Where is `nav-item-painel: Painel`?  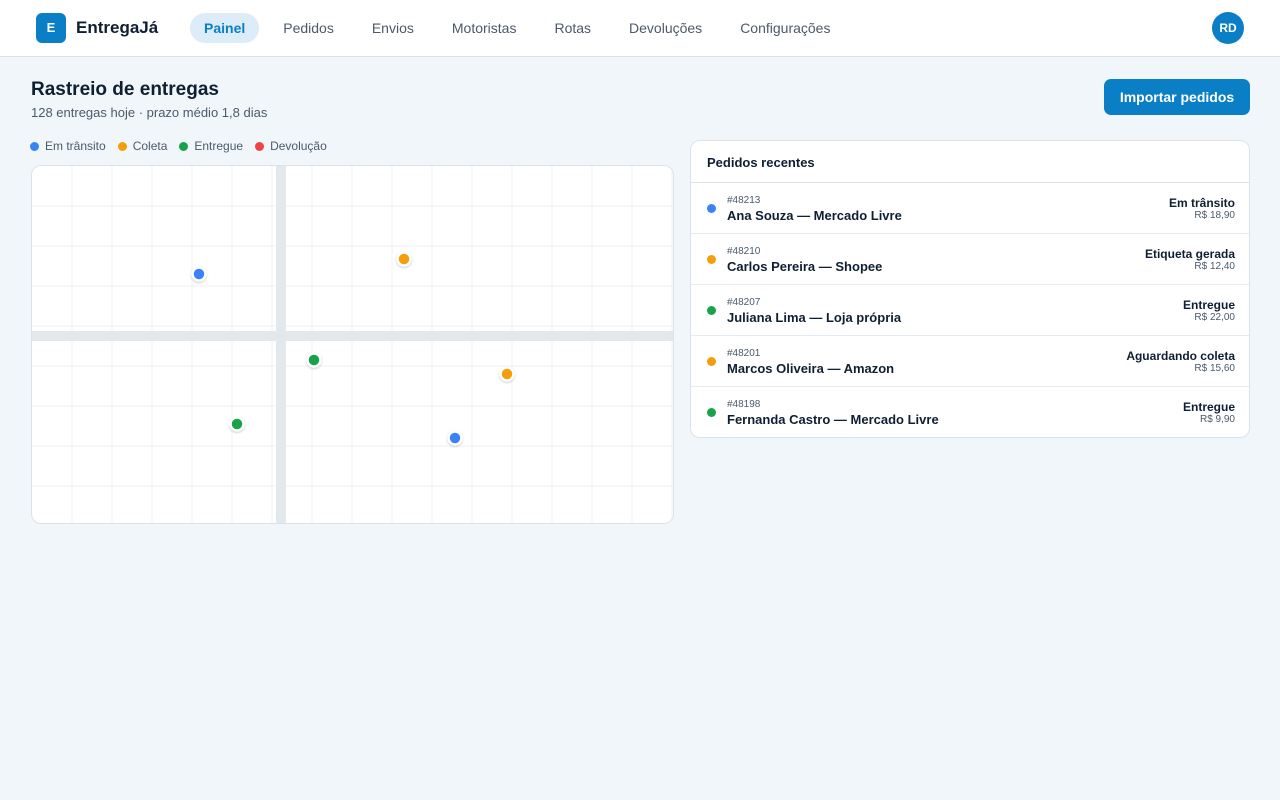
nav-item-painel: Painel is located at coordinates (225, 28).